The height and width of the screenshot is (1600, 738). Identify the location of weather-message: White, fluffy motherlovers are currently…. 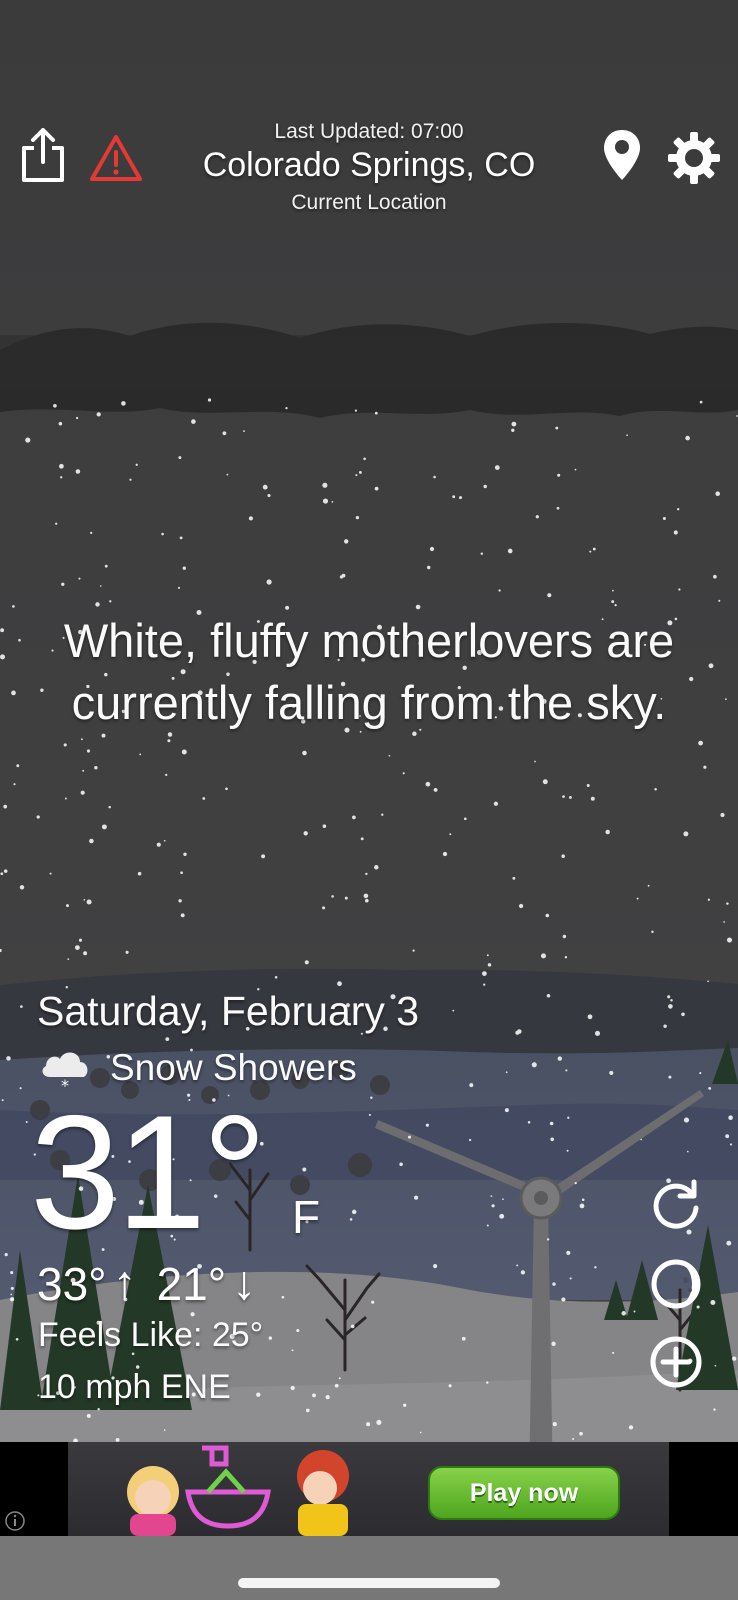
(369, 672).